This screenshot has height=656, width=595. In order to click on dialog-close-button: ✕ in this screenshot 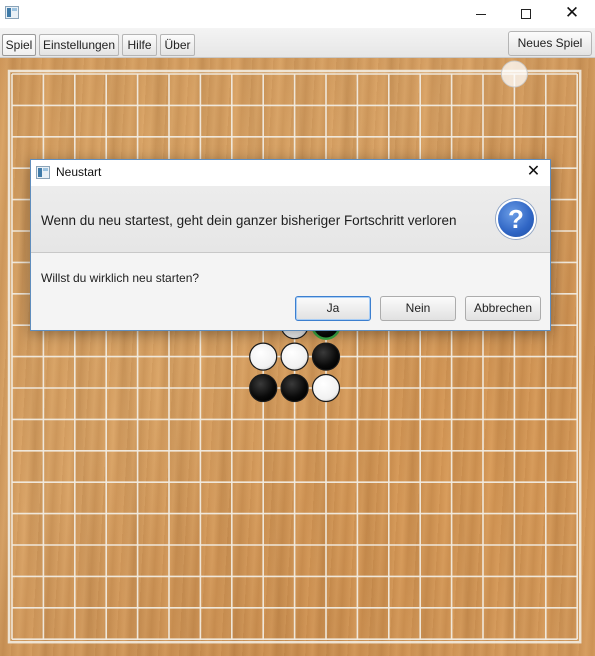, I will do `click(533, 173)`.